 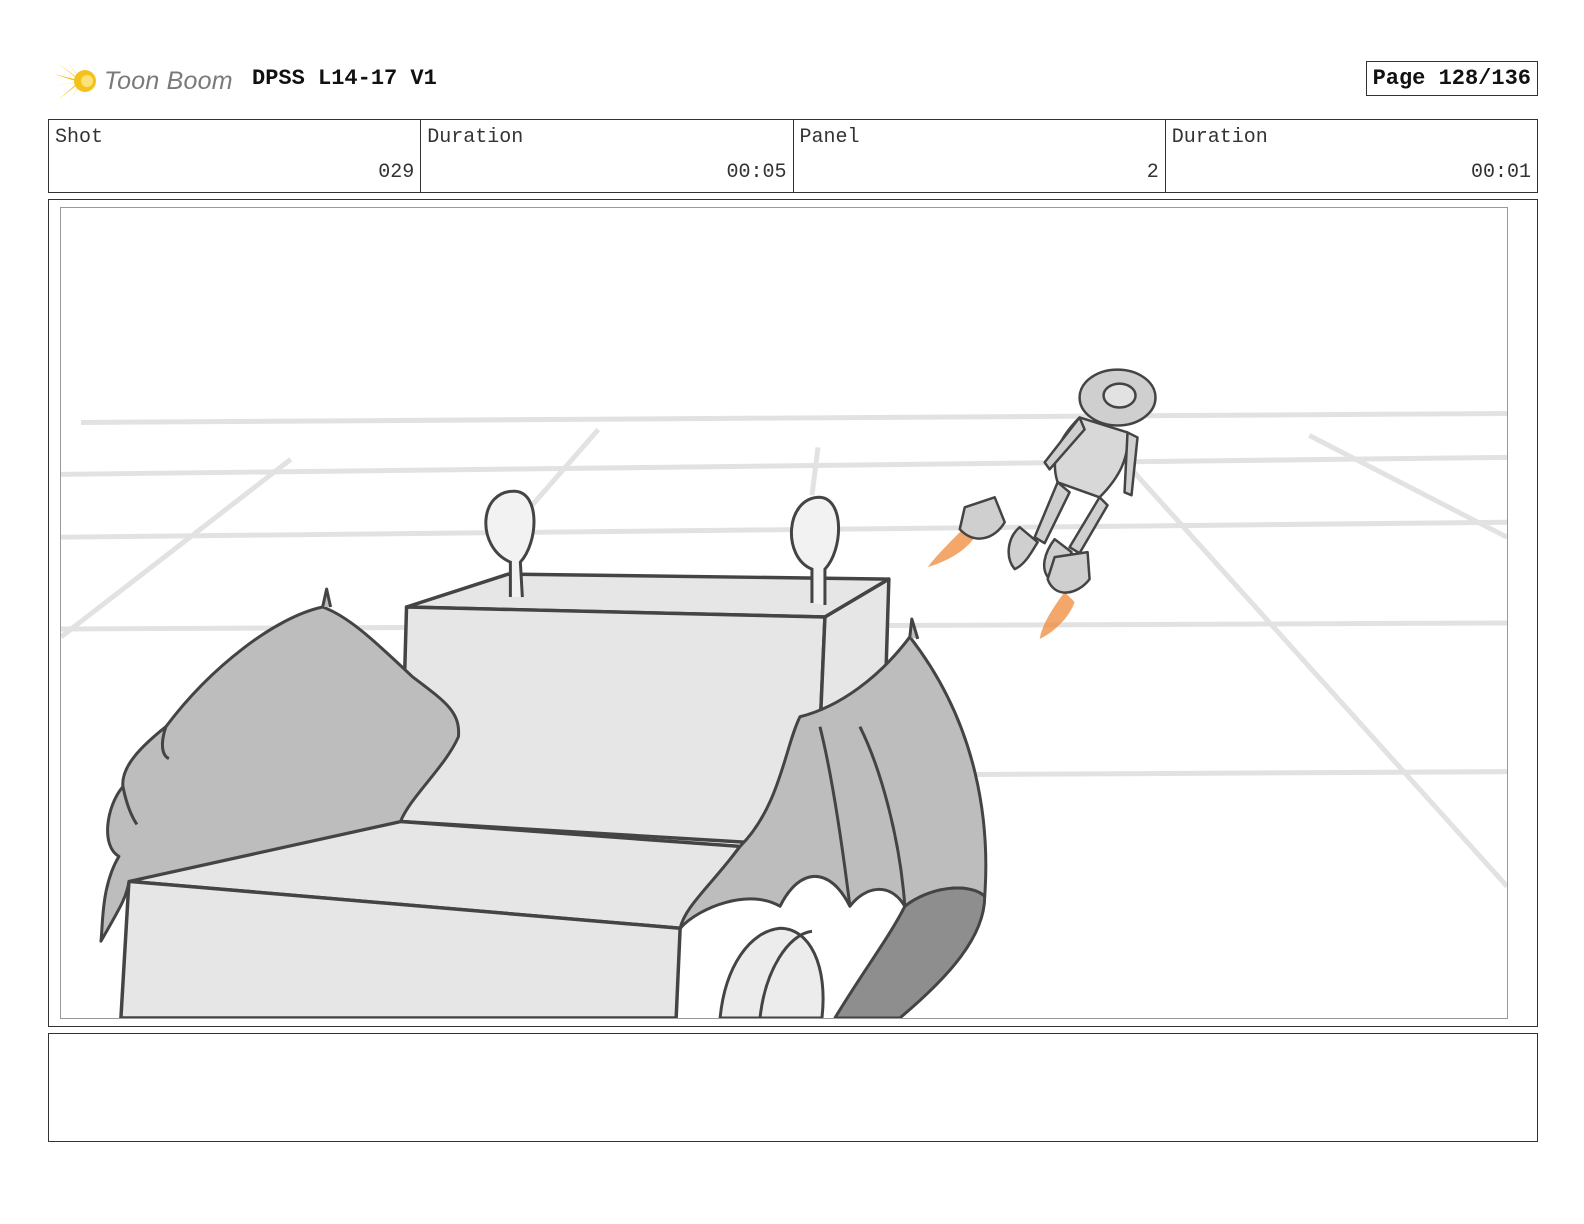 What do you see at coordinates (829, 137) in the screenshot?
I see `panel-label: Panel` at bounding box center [829, 137].